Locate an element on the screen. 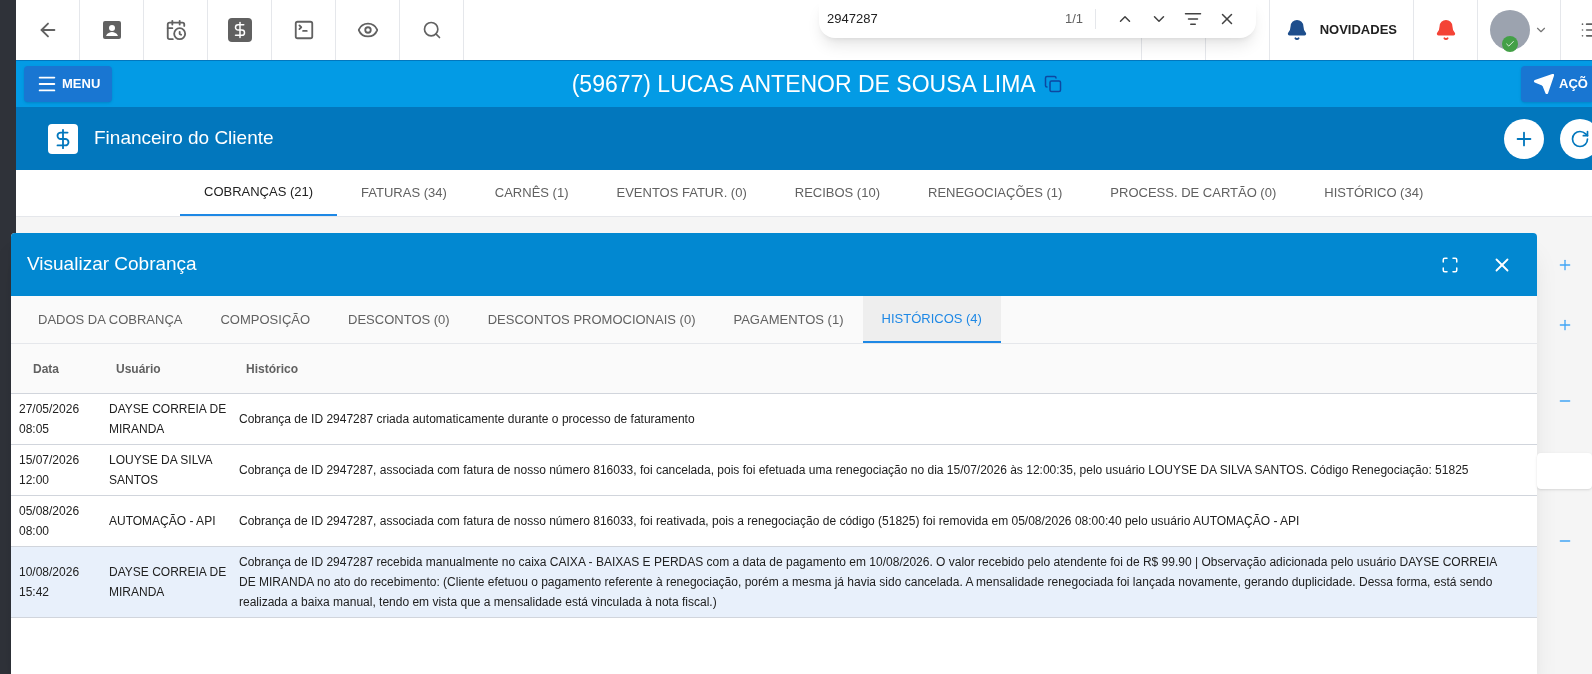  tab: CARNÊS (1) is located at coordinates (531, 193).